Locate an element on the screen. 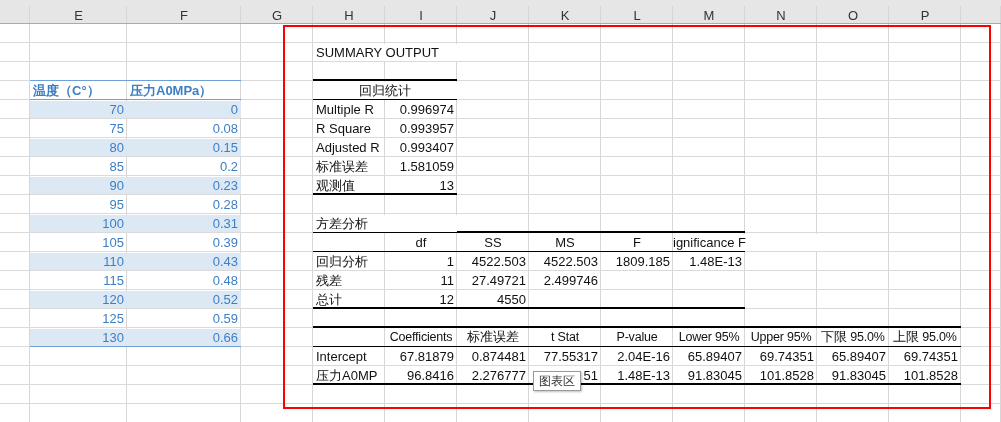 Image resolution: width=1001 pixels, height=422 pixels. table-cell-text: 95 is located at coordinates (116, 204).